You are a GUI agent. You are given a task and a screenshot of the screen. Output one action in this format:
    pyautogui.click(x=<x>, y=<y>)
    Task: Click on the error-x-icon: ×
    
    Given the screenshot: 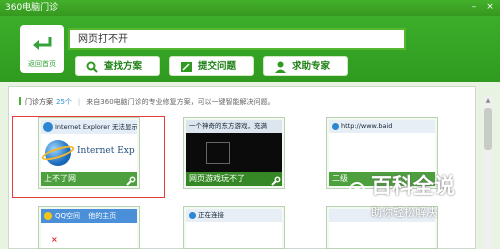 What is the action you would take?
    pyautogui.click(x=54, y=239)
    